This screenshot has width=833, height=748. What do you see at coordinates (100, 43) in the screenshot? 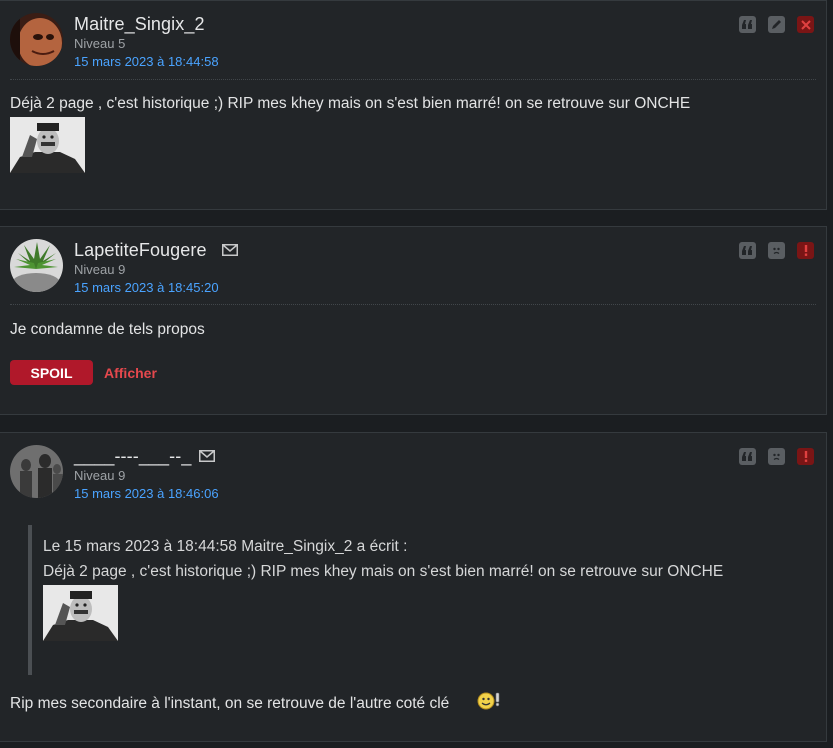
I see `author-level: Niveau 5` at bounding box center [100, 43].